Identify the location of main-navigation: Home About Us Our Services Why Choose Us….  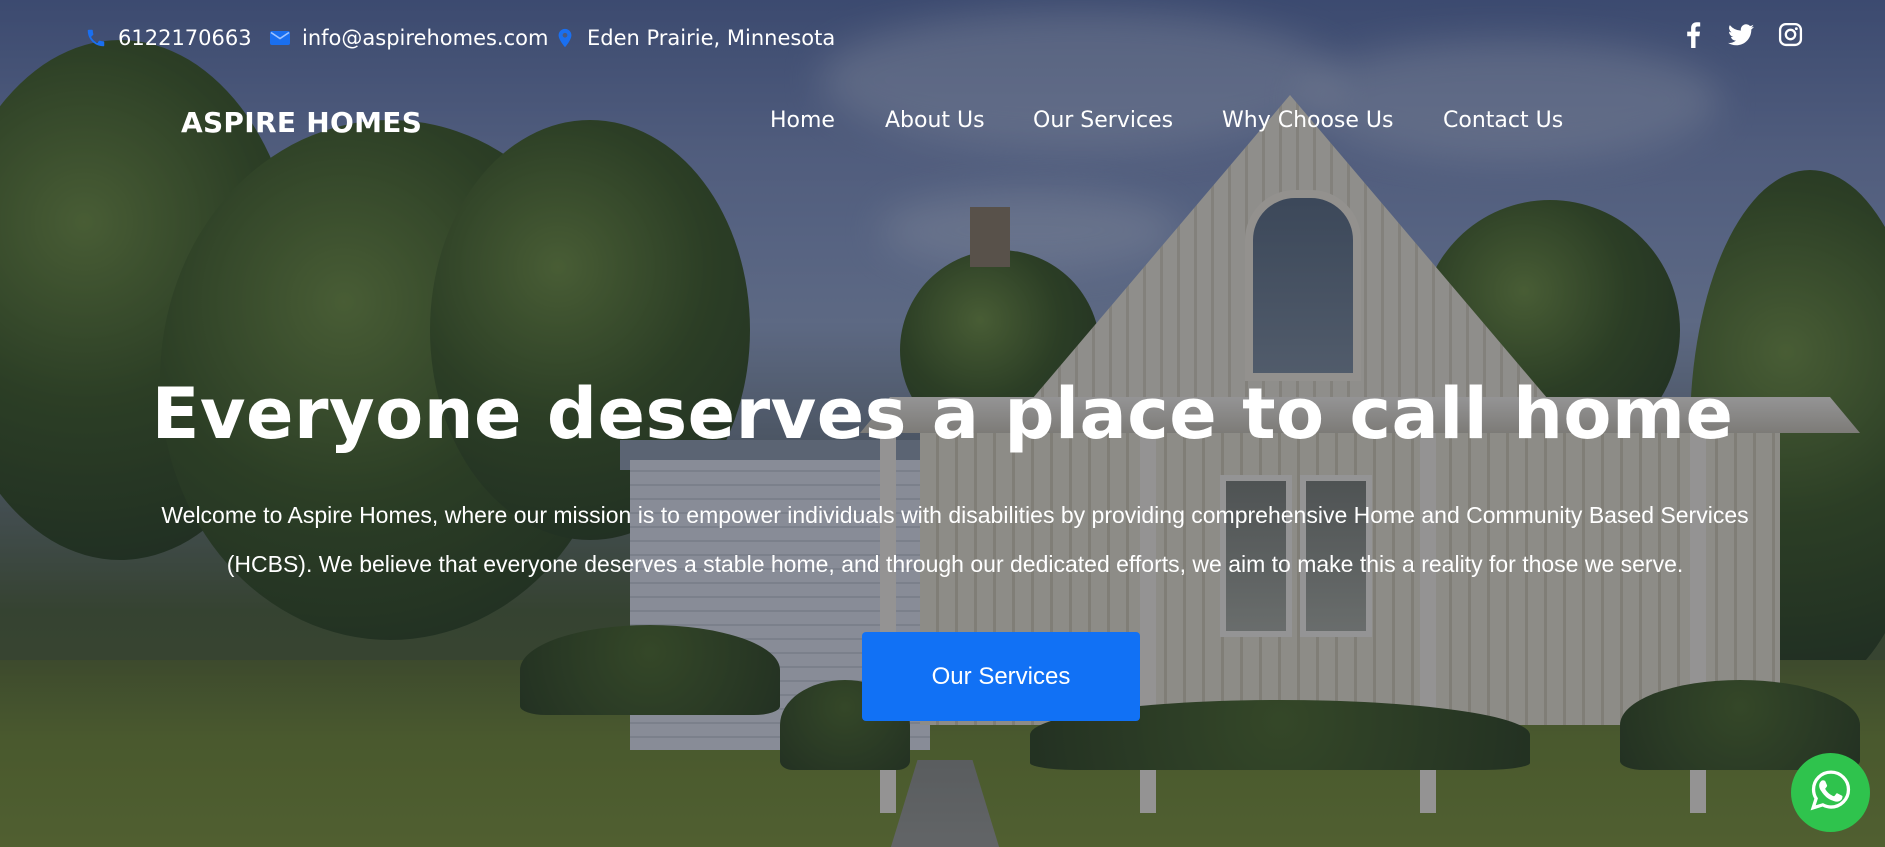
(942, 128).